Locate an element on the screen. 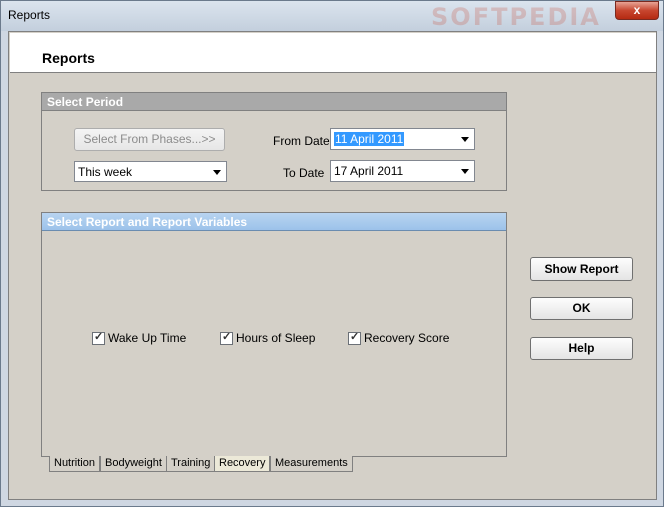 The width and height of the screenshot is (664, 507). recovery-score-checkbox is located at coordinates (354, 337).